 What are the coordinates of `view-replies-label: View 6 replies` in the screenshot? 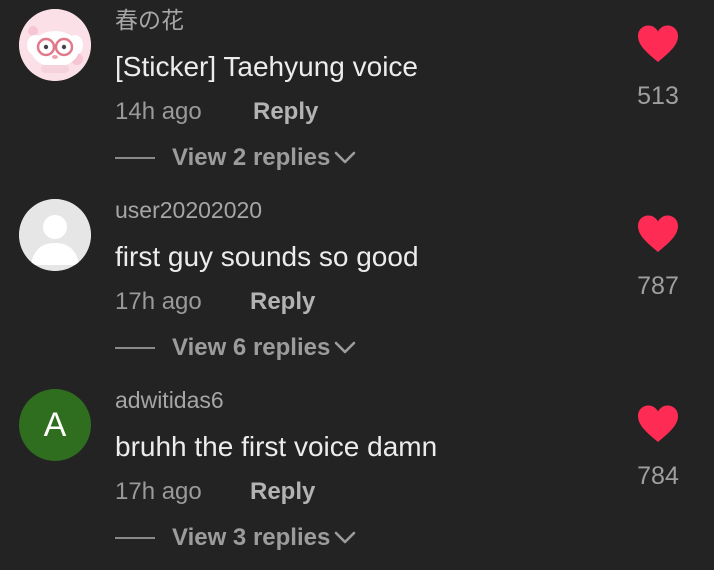 It's located at (251, 347).